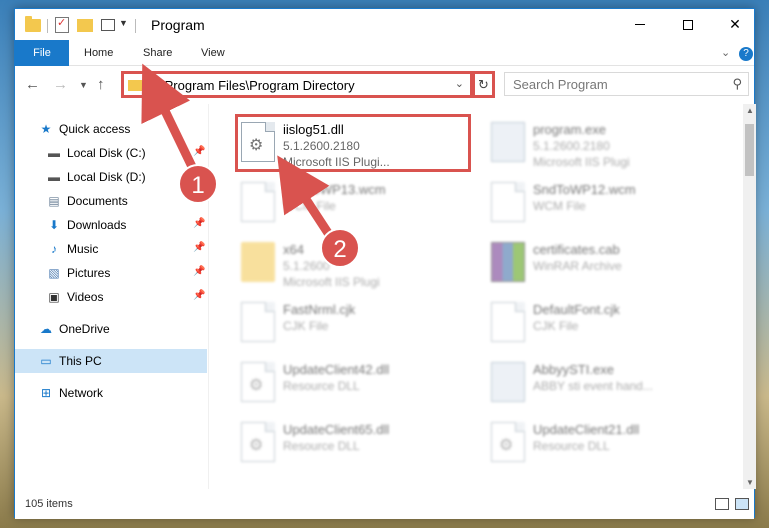 The height and width of the screenshot is (528, 769). I want to click on sidebar-item-onedrive: ☁ OneDrive, so click(111, 329).